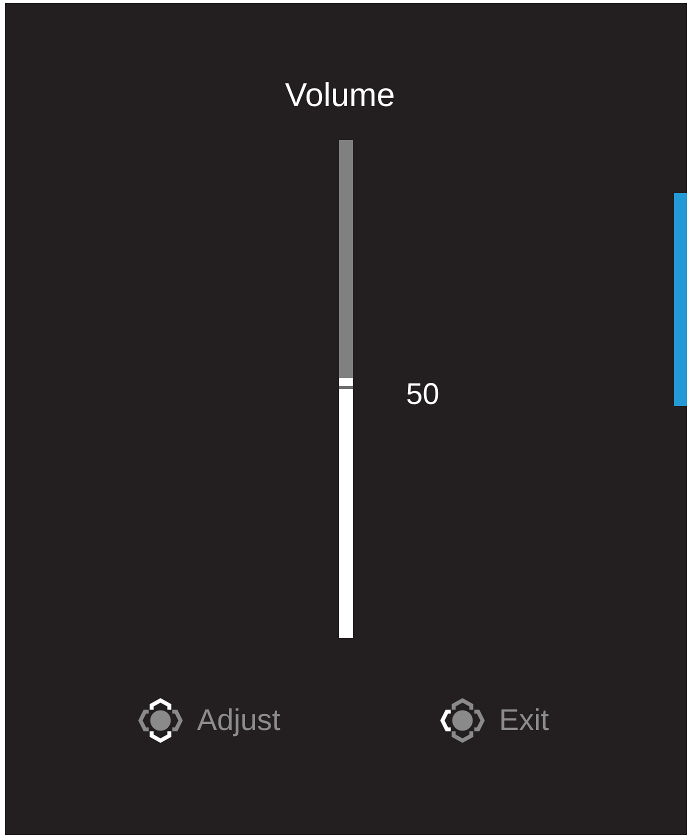 This screenshot has width=691, height=839. I want to click on menu-title: Volume, so click(340, 94).